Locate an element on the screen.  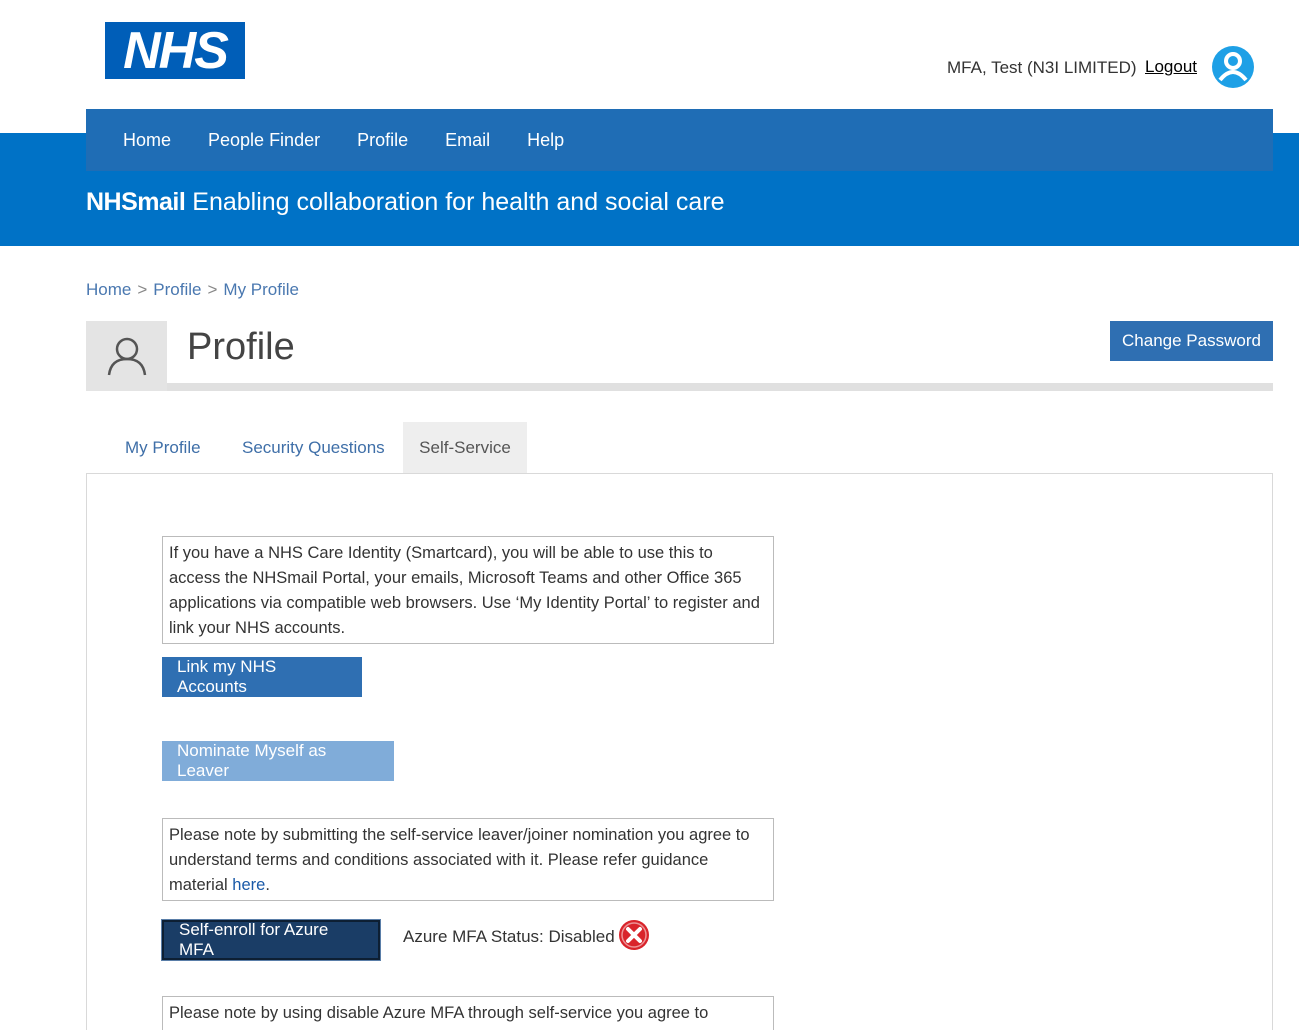
nav-item-email: Email is located at coordinates (467, 140).